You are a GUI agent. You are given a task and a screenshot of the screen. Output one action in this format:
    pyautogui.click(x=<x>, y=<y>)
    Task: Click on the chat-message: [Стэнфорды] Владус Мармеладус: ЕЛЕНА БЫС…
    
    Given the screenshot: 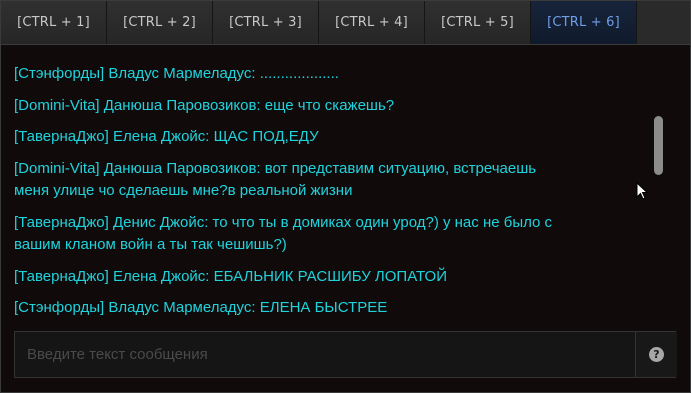 What is the action you would take?
    pyautogui.click(x=201, y=307)
    